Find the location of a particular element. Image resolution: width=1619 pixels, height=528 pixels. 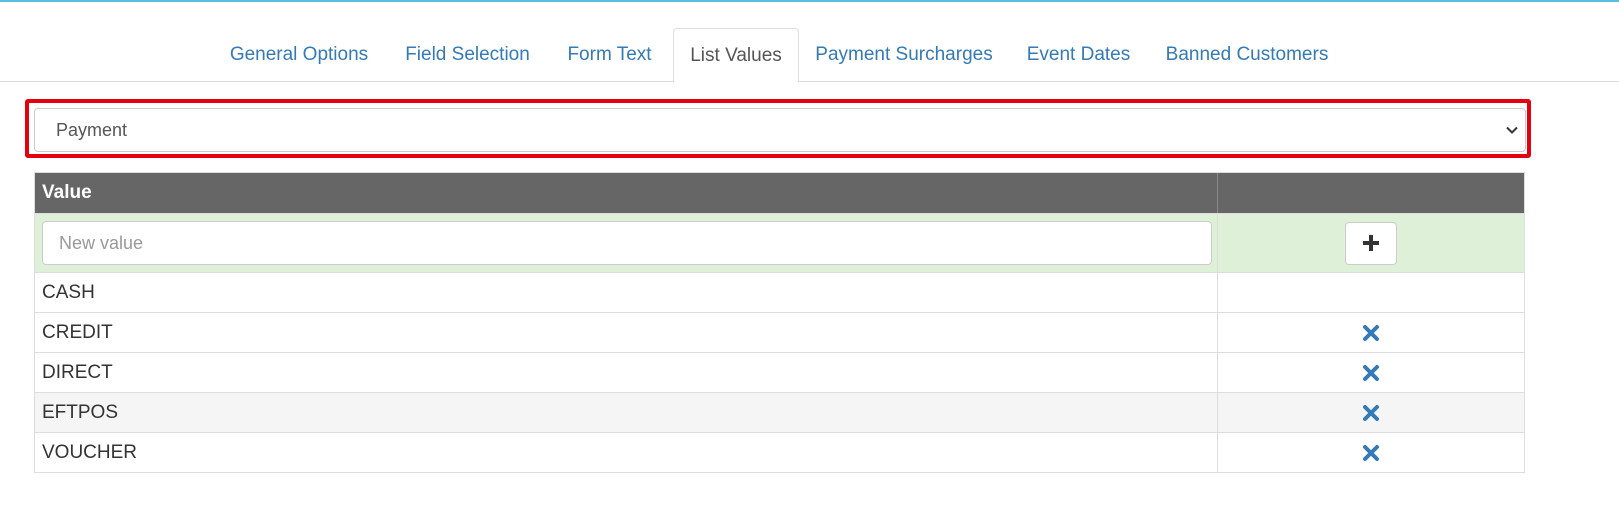

header-value: Value is located at coordinates (626, 193).